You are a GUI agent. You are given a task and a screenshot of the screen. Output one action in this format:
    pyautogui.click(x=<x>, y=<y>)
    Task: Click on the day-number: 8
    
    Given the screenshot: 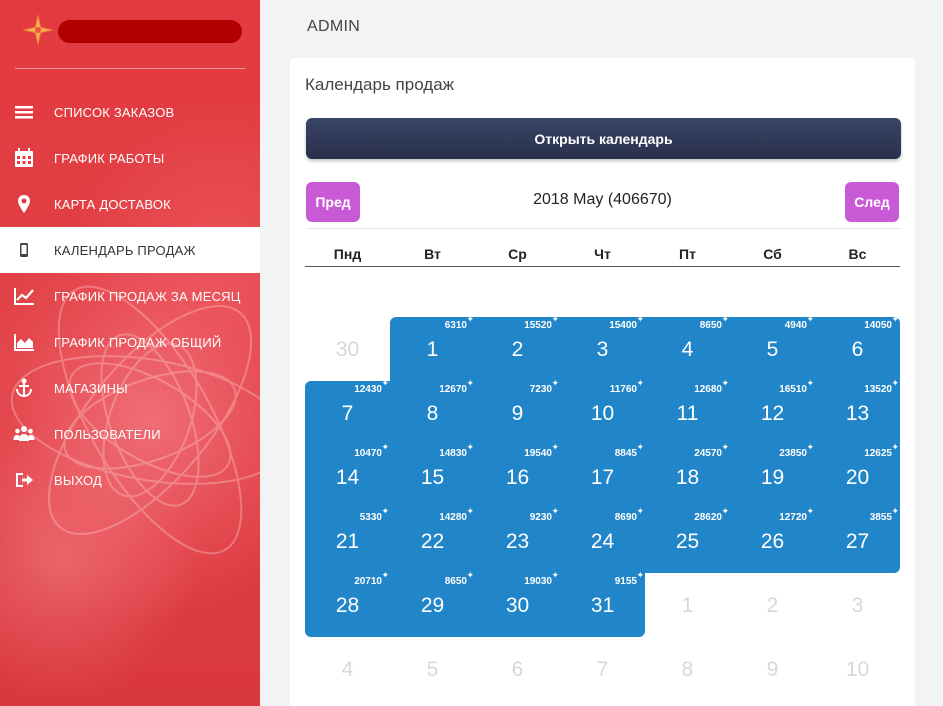 What is the action you would take?
    pyautogui.click(x=432, y=413)
    